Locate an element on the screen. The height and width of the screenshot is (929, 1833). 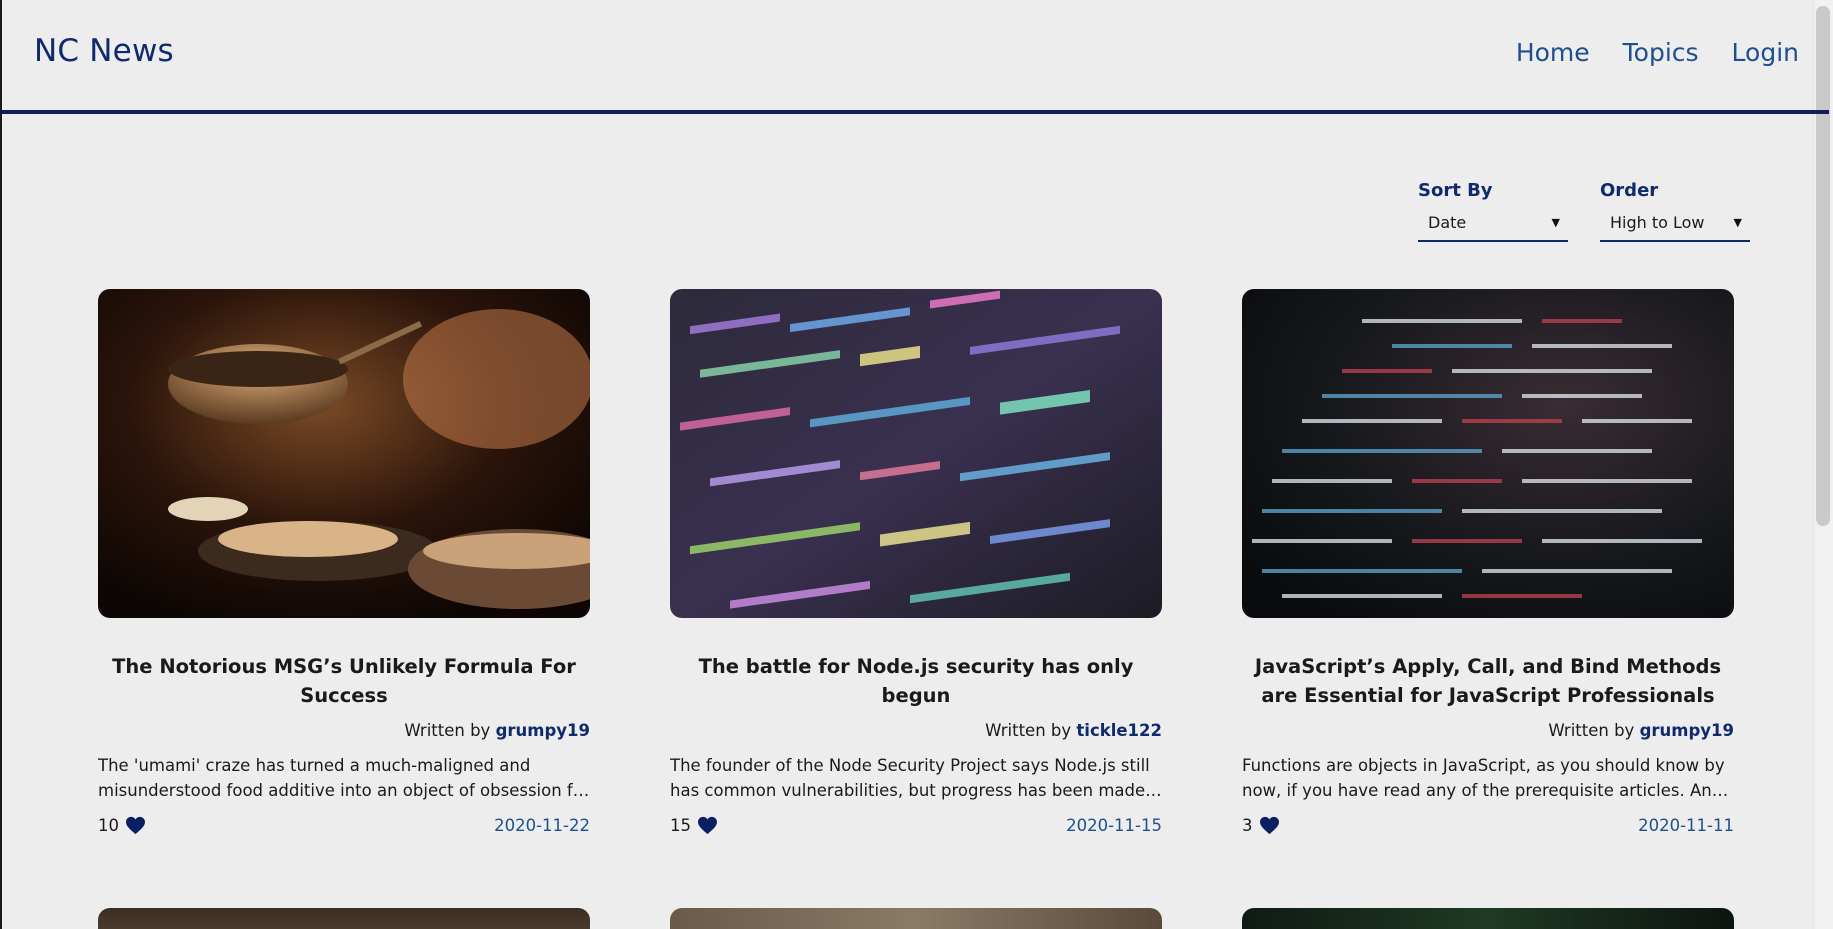
article-author-line: Written by tickle122 is located at coordinates (916, 730).